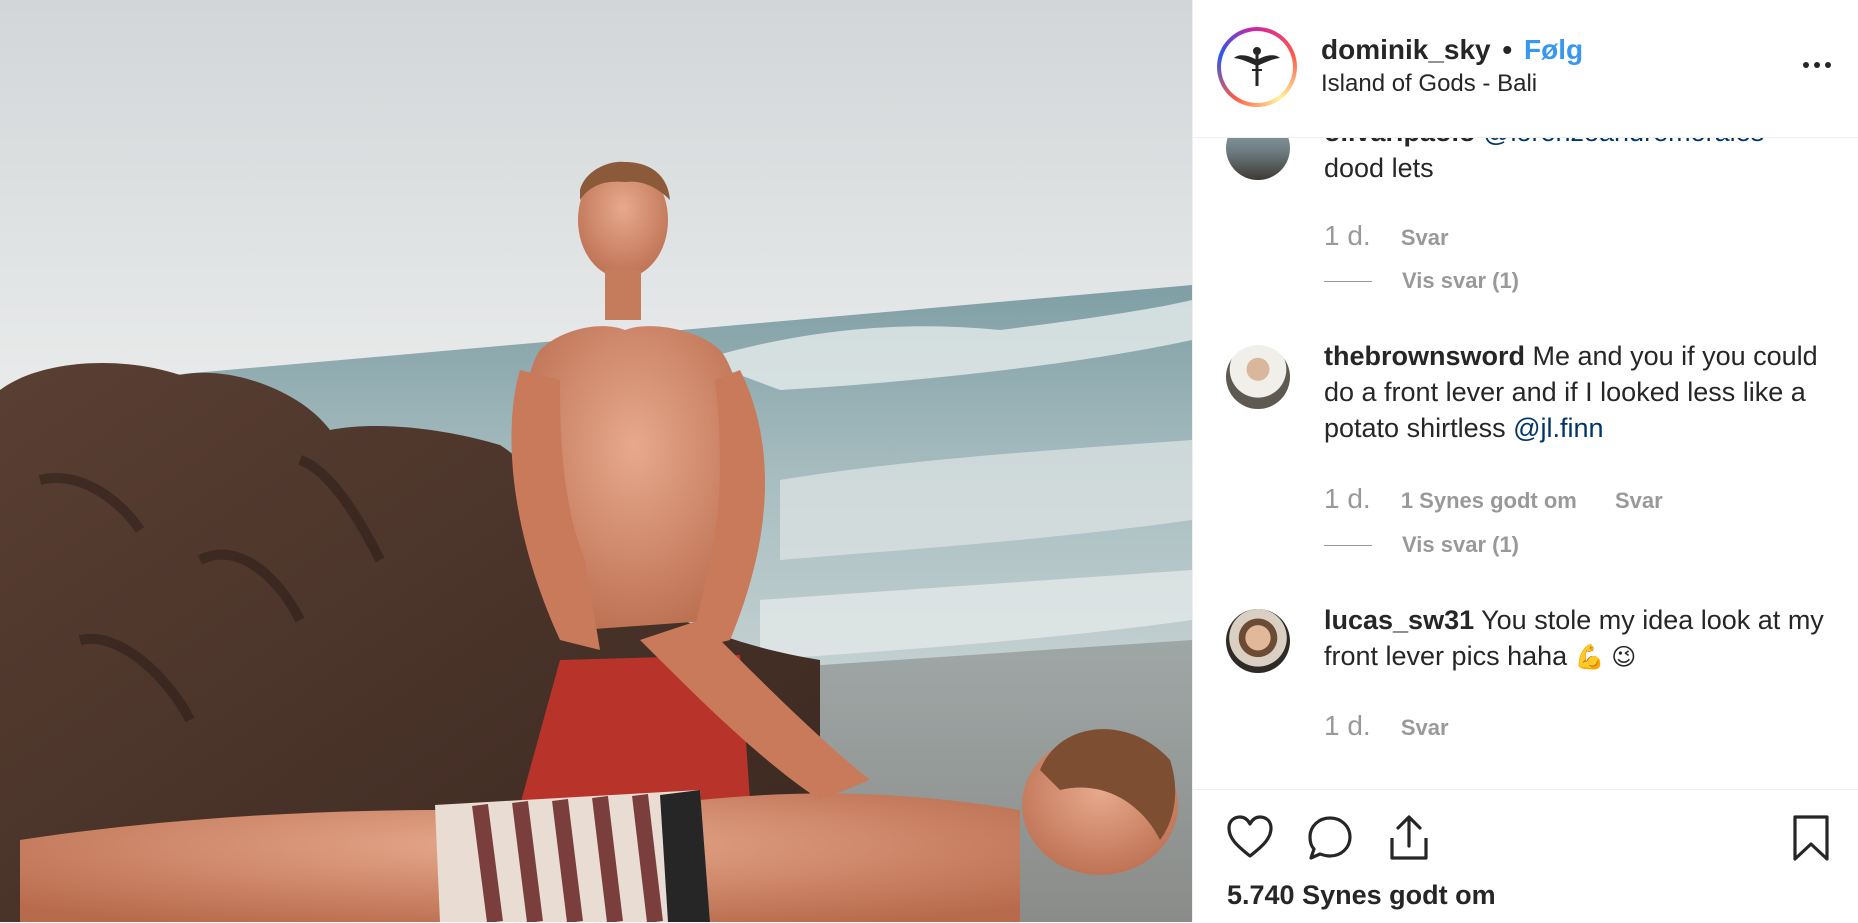 Image resolution: width=1858 pixels, height=923 pixels. What do you see at coordinates (1525, 69) in the screenshot?
I see `post-header: dominik_sky • Følg Island of Gods - Bali` at bounding box center [1525, 69].